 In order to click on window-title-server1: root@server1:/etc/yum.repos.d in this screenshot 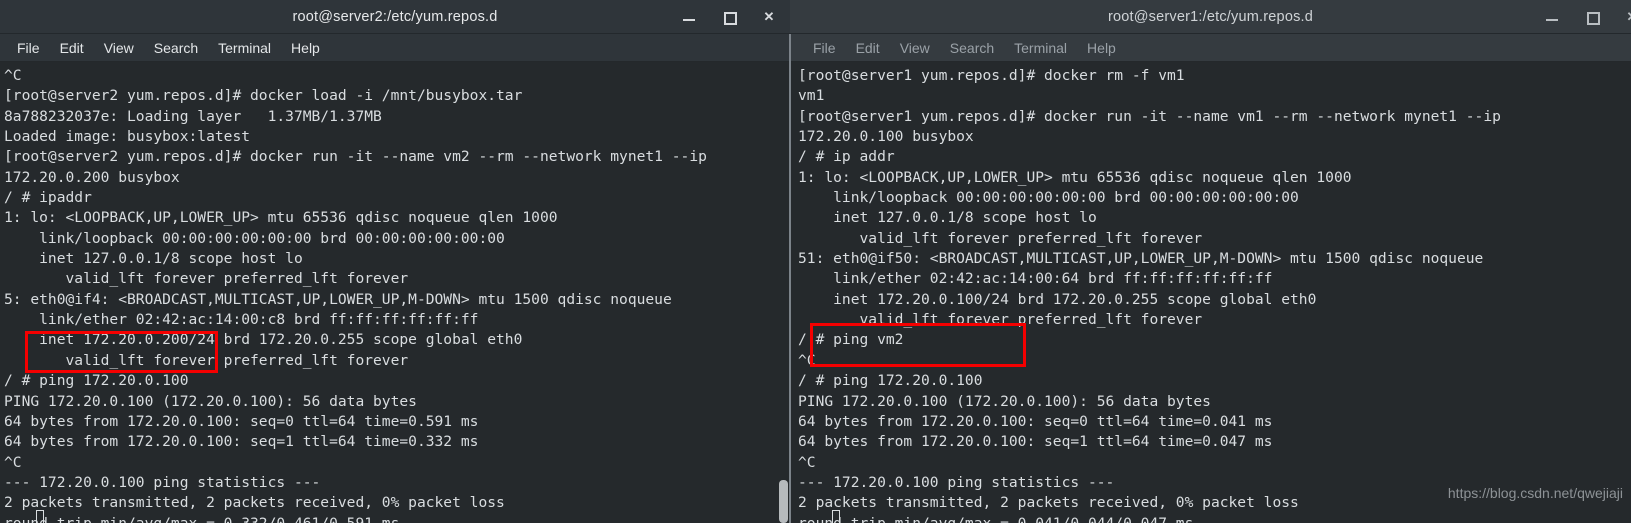, I will do `click(1210, 16)`.